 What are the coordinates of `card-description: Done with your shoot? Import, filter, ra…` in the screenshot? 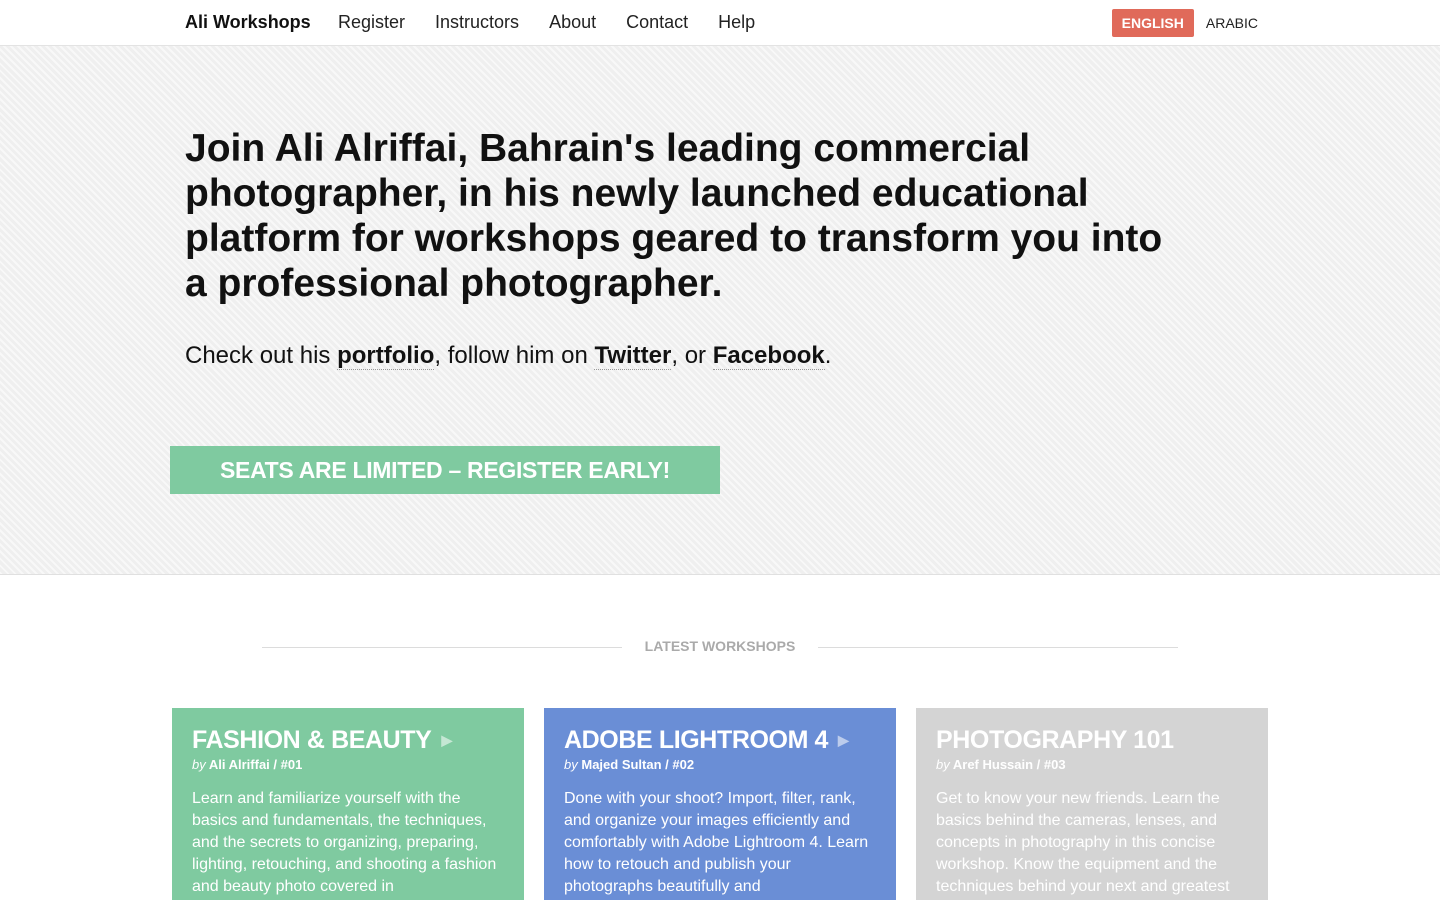 It's located at (716, 842).